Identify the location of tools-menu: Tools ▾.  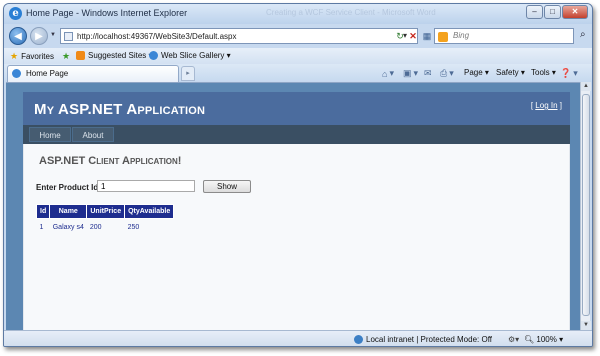
(543, 72).